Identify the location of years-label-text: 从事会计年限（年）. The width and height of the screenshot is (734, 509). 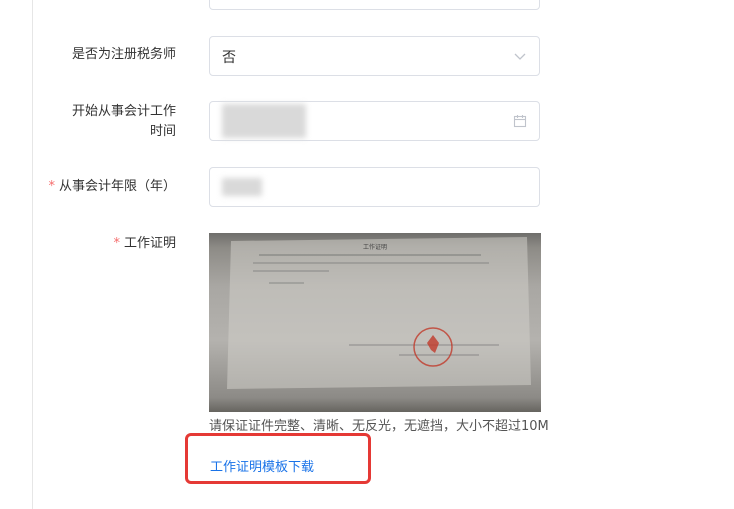
(117, 186).